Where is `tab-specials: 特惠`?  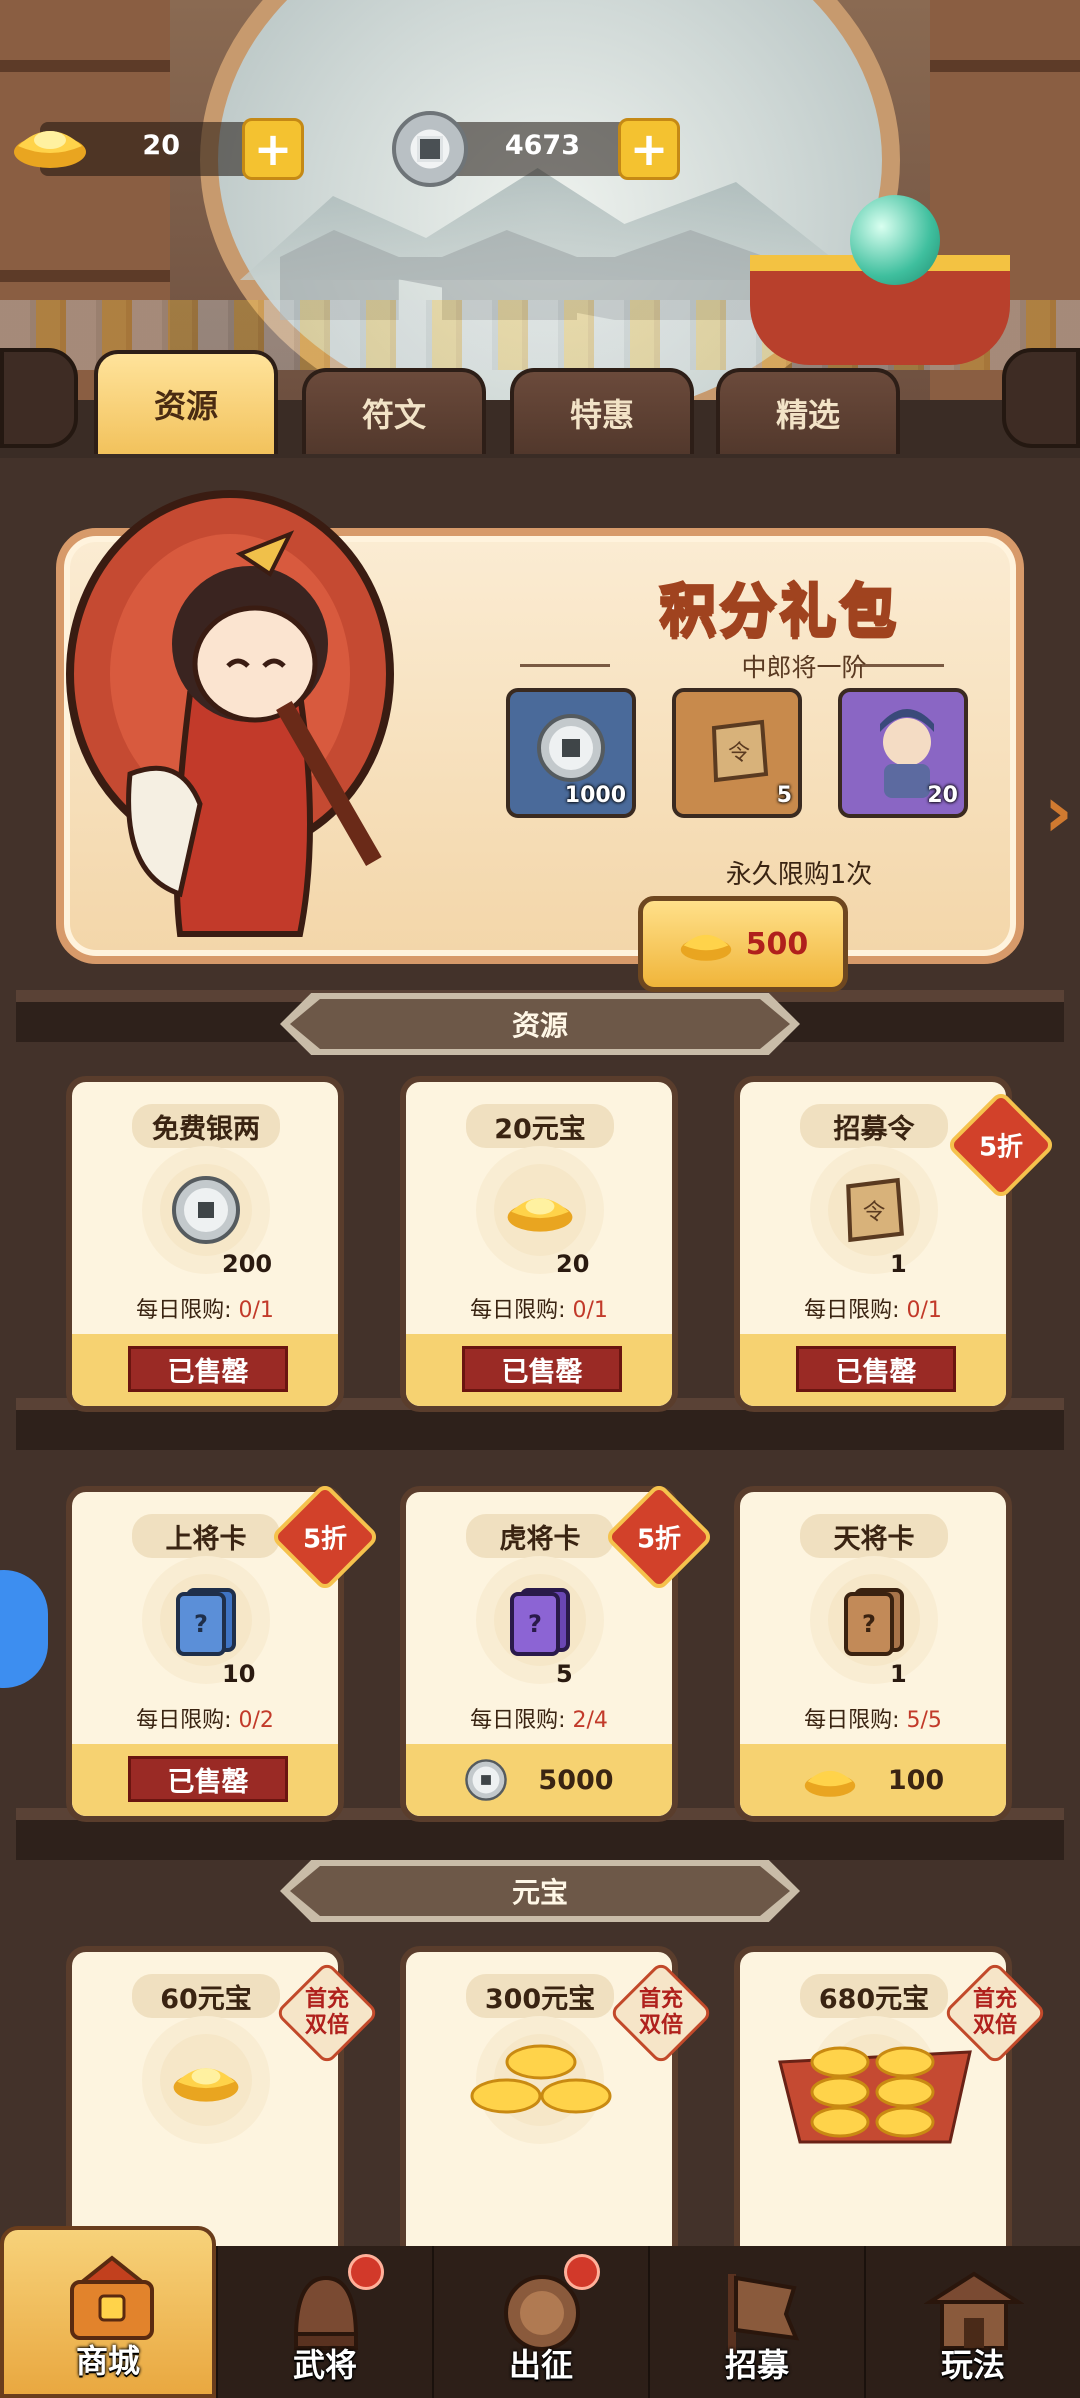 tab-specials: 特惠 is located at coordinates (602, 411).